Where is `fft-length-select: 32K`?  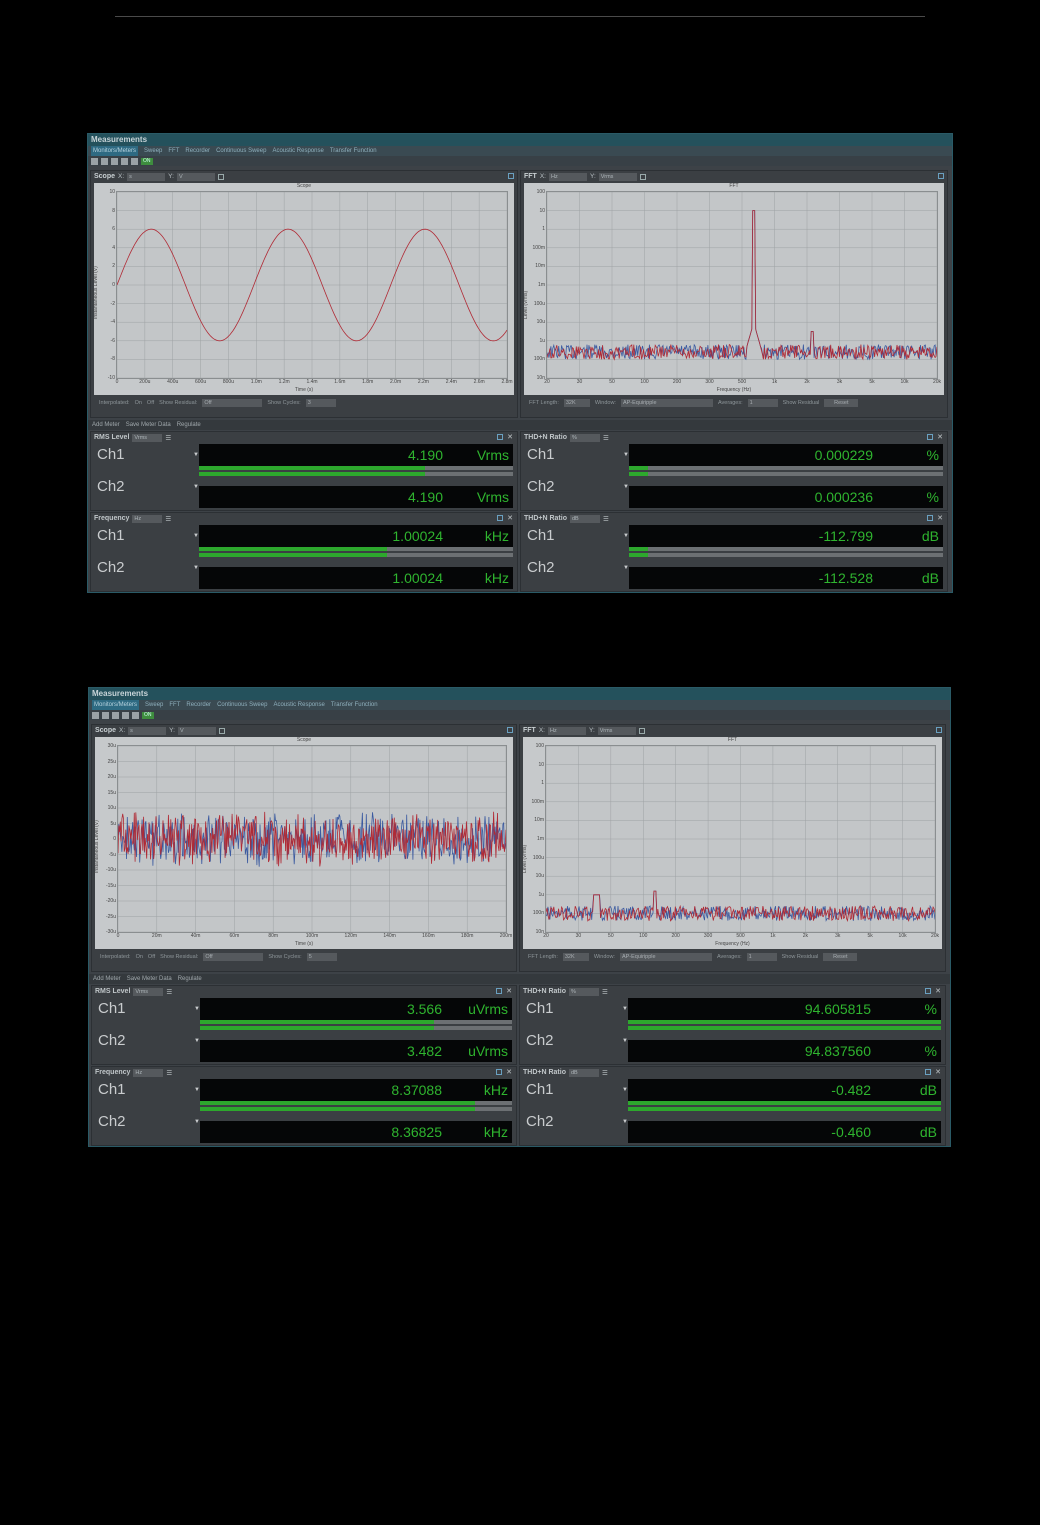
fft-length-select: 32K is located at coordinates (576, 403).